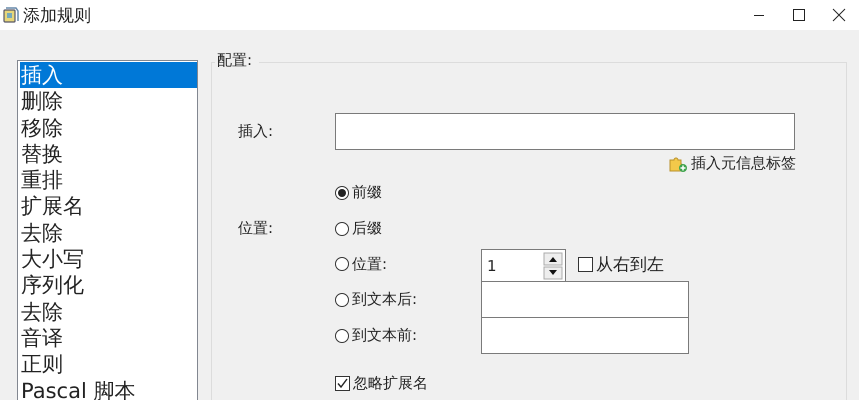 This screenshot has height=400, width=859. What do you see at coordinates (367, 228) in the screenshot?
I see `radio-label: 后缀` at bounding box center [367, 228].